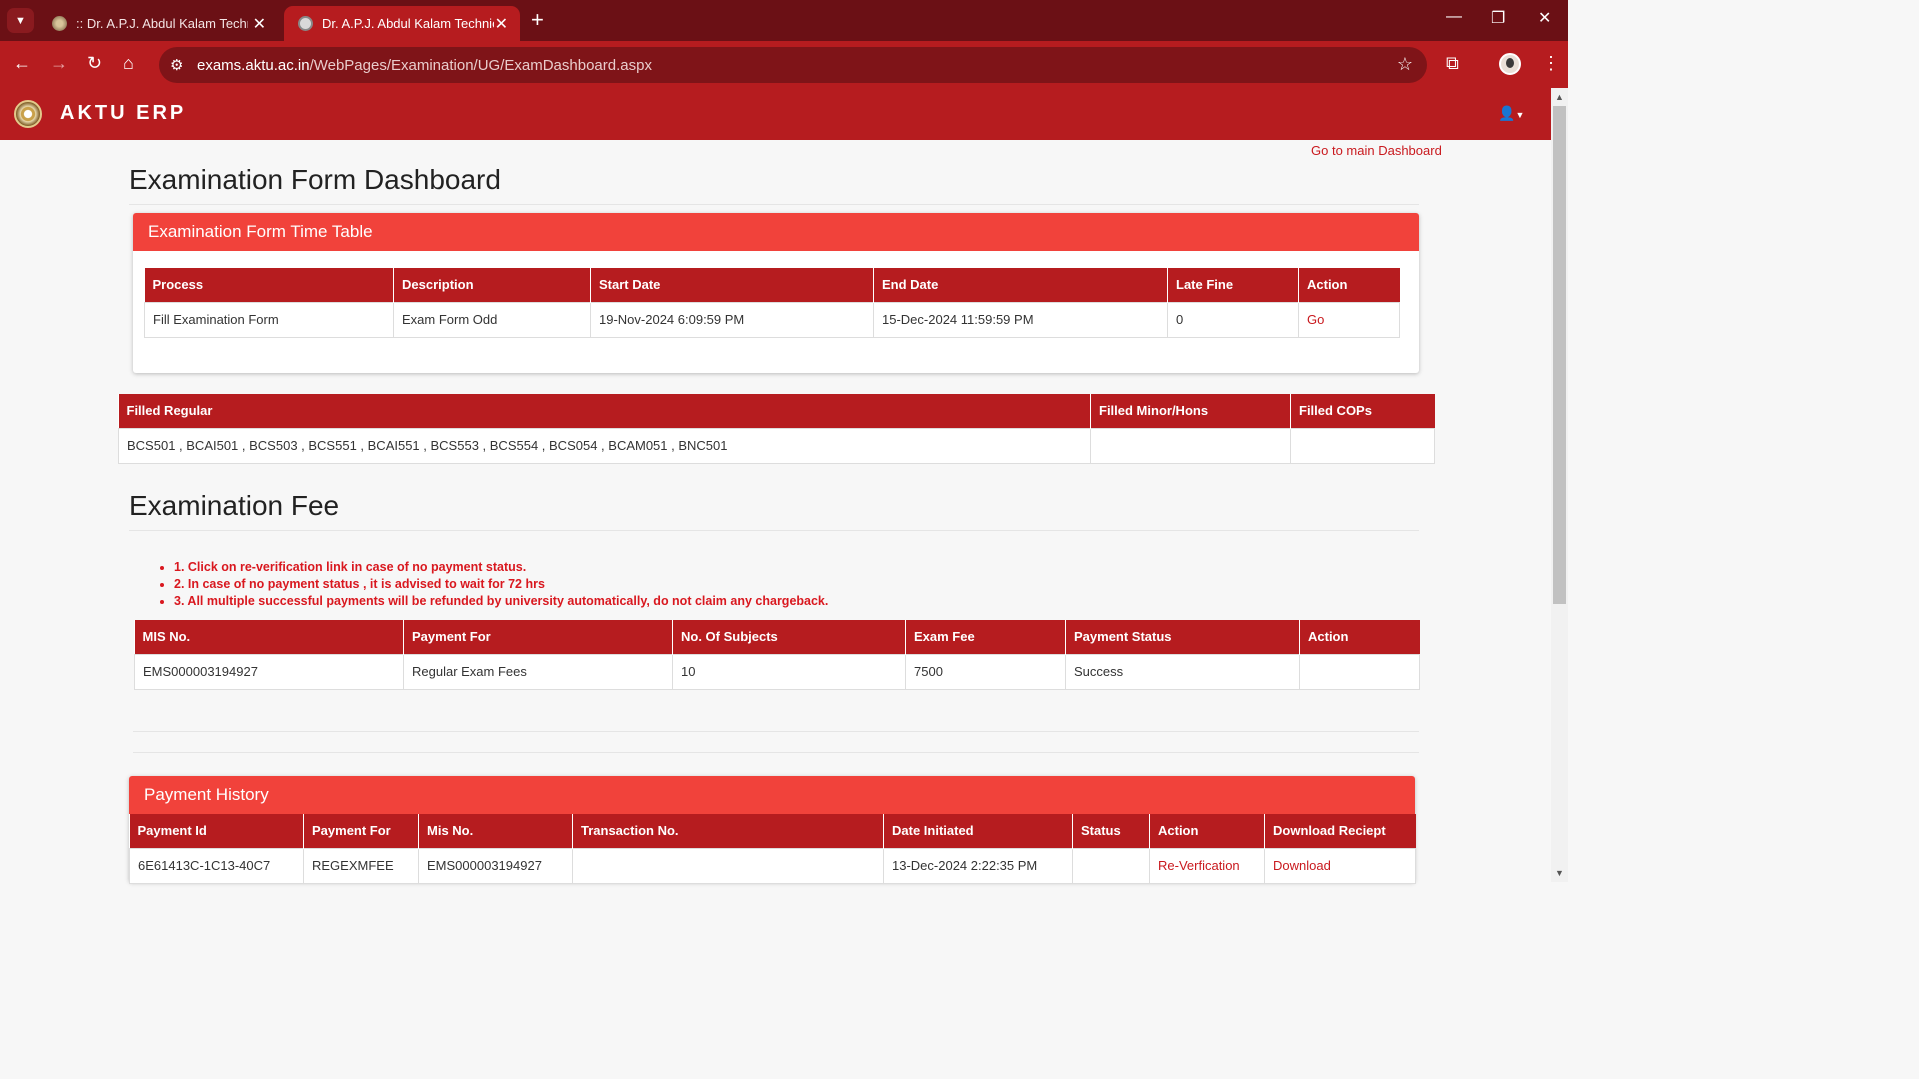 This screenshot has height=1079, width=1919. I want to click on forward-arrow-icon: →, so click(59, 63).